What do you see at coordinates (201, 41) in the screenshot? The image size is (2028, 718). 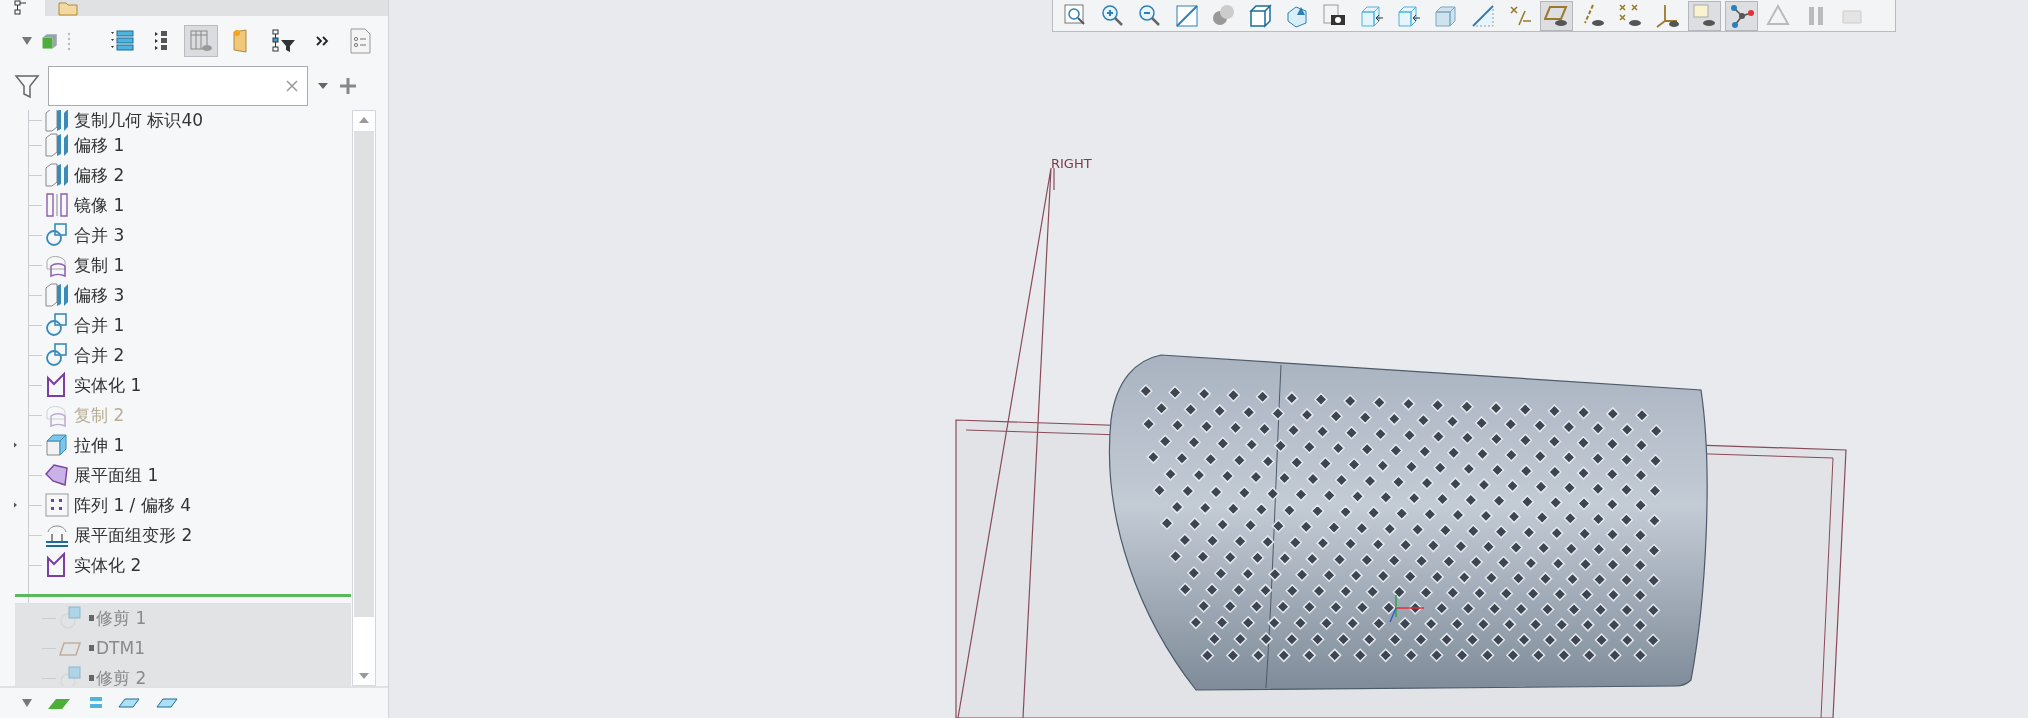 I see `columns-icon` at bounding box center [201, 41].